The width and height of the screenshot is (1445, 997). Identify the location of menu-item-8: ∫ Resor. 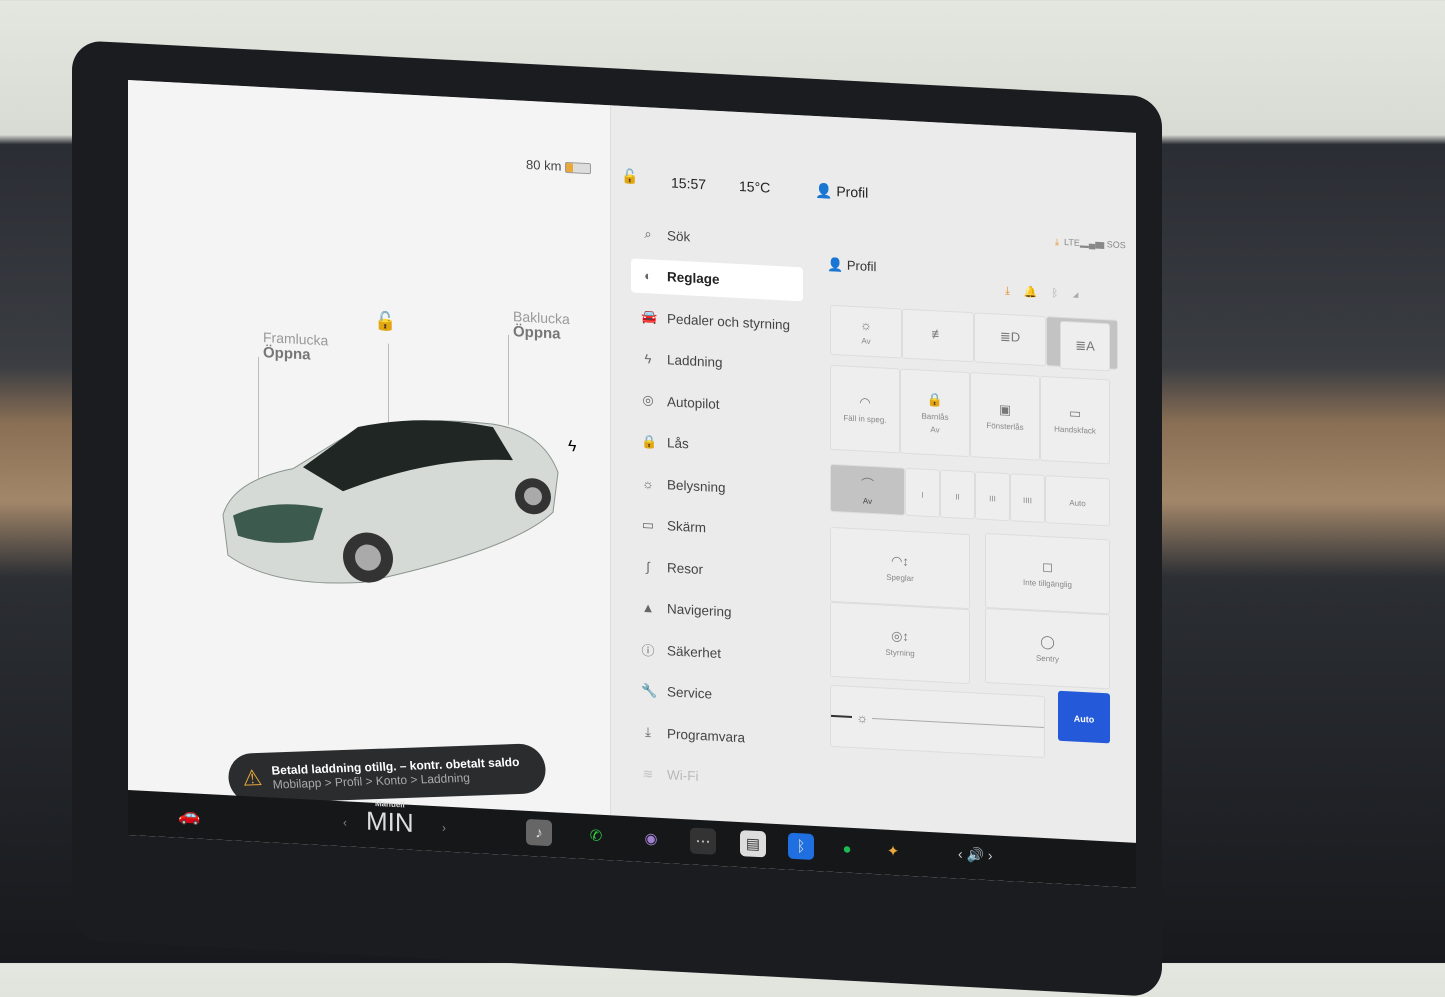
(717, 569).